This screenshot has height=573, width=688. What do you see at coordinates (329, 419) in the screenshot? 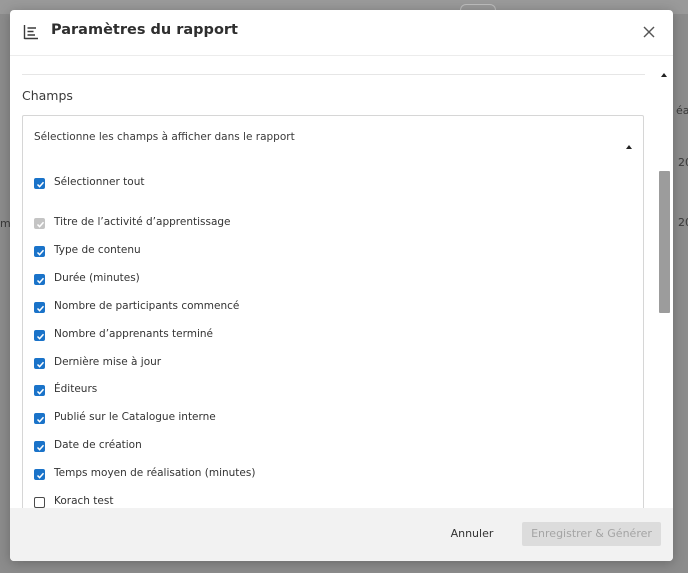
I see `field-checkbox-row: Publié sur le Catalogue interne` at bounding box center [329, 419].